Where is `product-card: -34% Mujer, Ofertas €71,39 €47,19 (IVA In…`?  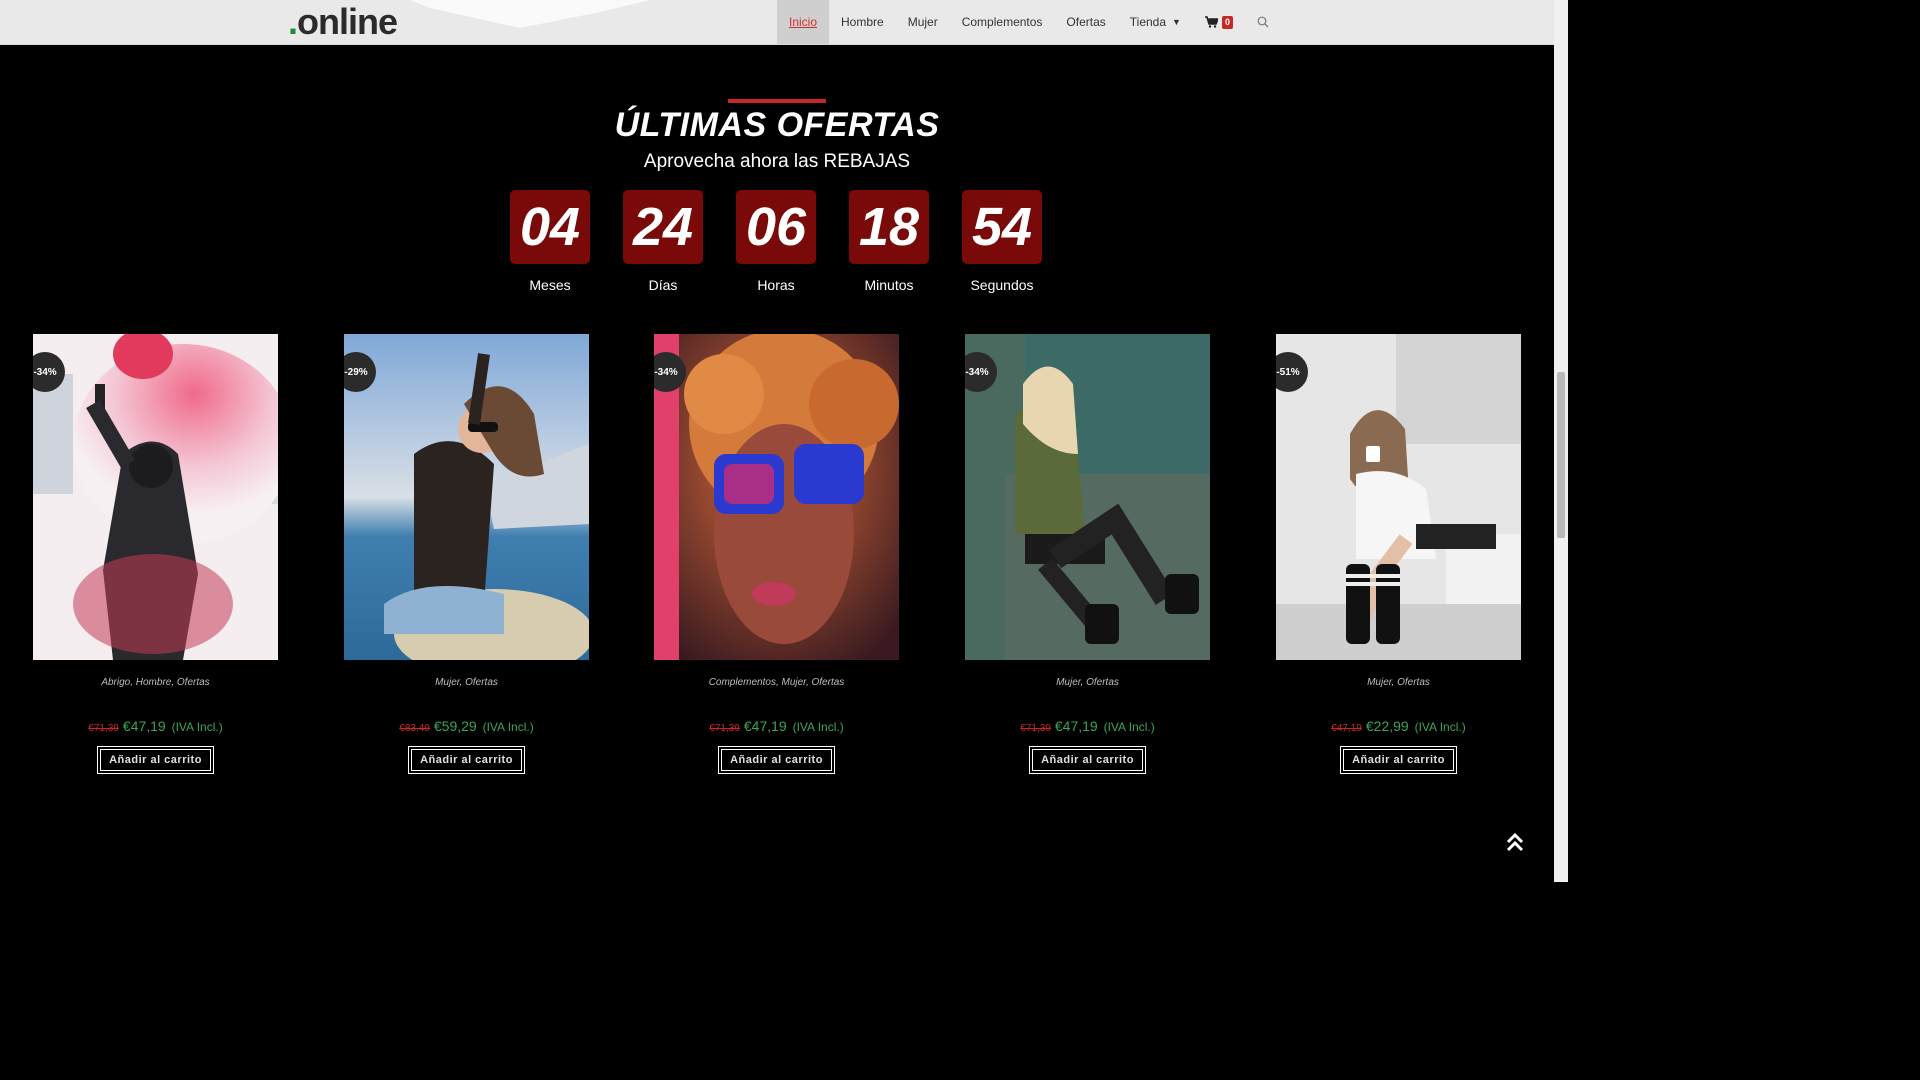 product-card: -34% Mujer, Ofertas €71,39 €47,19 (IVA In… is located at coordinates (1087, 554).